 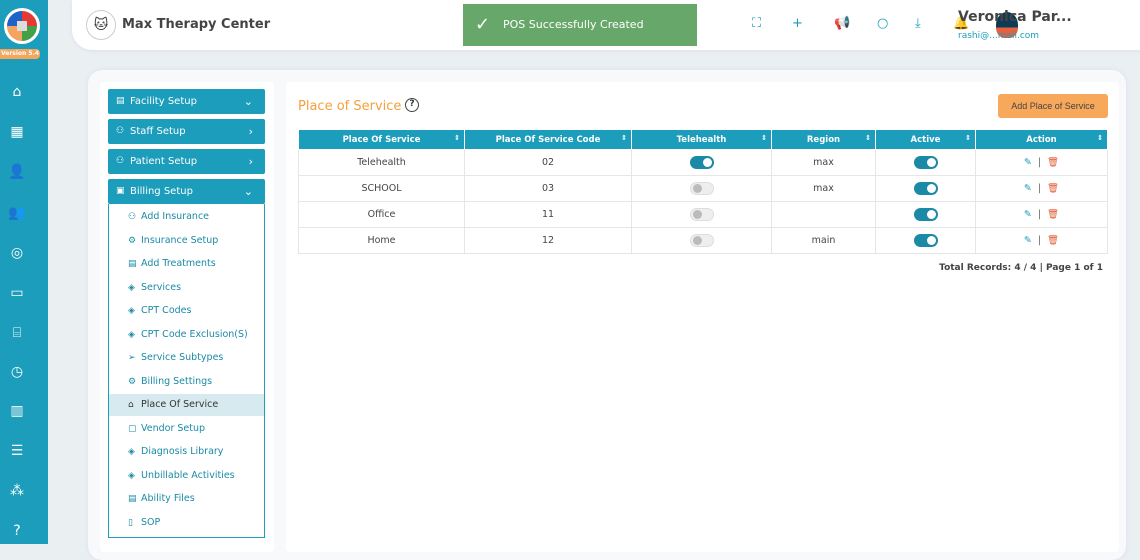 What do you see at coordinates (186, 452) in the screenshot?
I see `submenu-diagnosis-library: ◈ Diagnosis Library` at bounding box center [186, 452].